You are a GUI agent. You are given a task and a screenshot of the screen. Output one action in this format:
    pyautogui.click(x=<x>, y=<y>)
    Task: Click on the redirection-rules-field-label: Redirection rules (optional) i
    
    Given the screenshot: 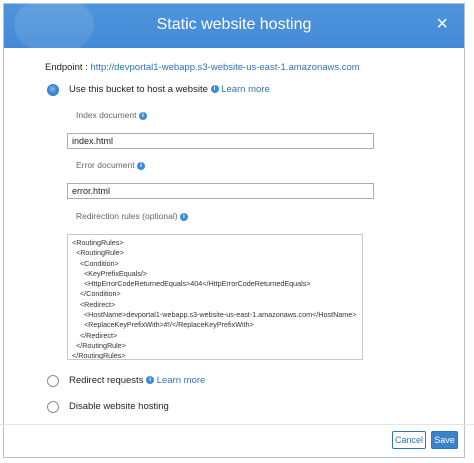 What is the action you would take?
    pyautogui.click(x=132, y=216)
    